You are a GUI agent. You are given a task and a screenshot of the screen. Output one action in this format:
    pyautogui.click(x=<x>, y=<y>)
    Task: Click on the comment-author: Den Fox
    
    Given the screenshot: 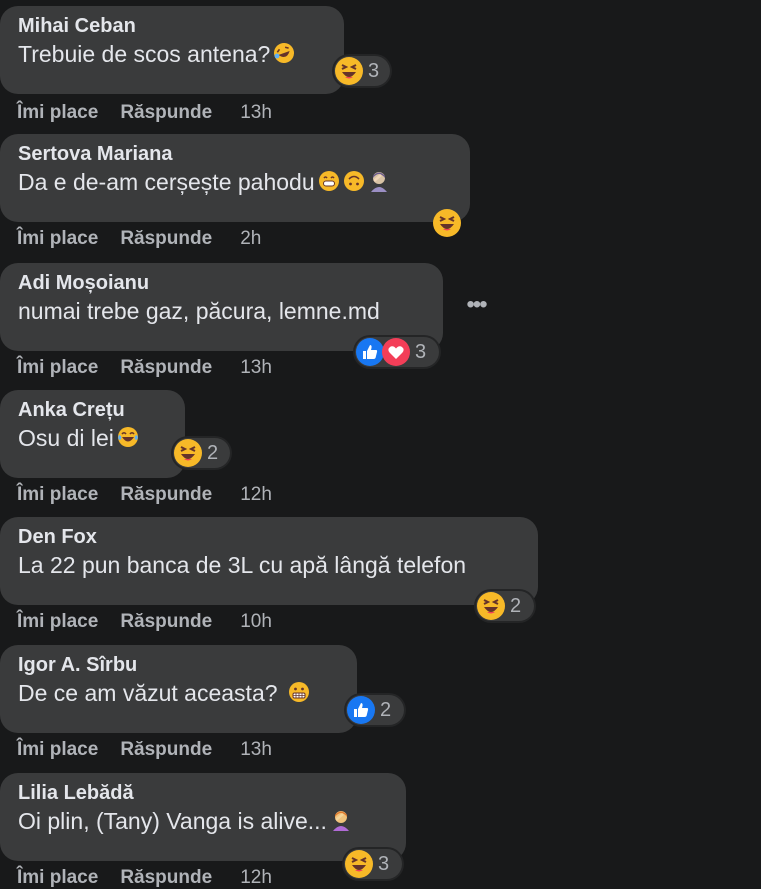 What is the action you would take?
    pyautogui.click(x=269, y=537)
    